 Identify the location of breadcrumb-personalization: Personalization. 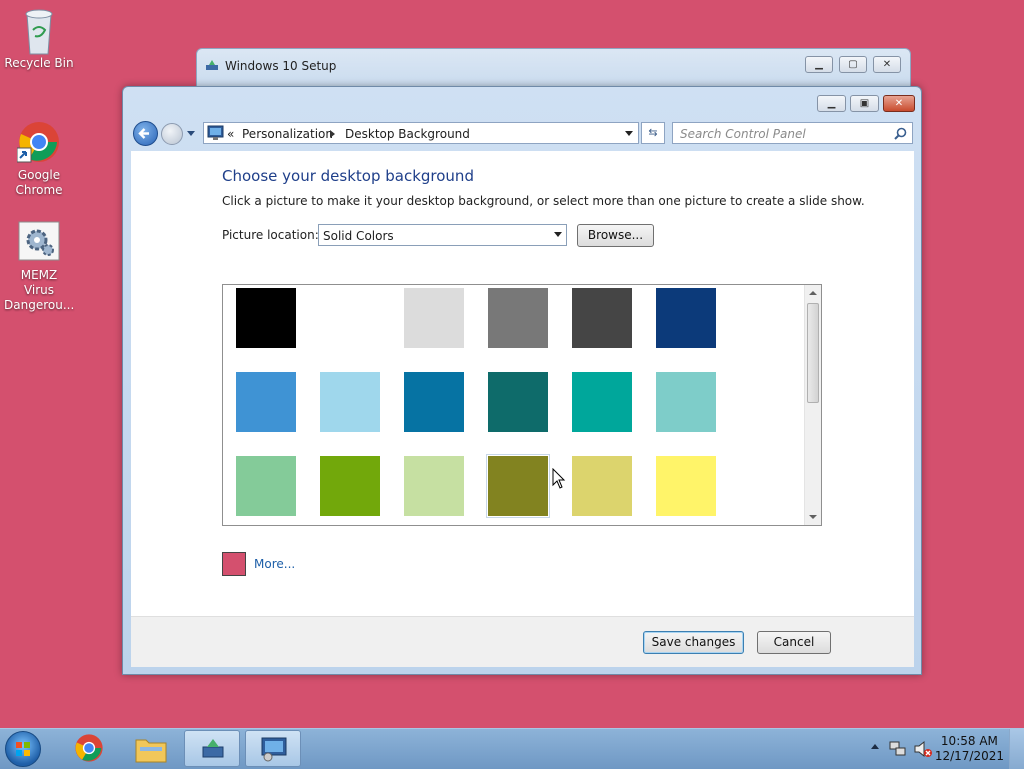
(287, 134).